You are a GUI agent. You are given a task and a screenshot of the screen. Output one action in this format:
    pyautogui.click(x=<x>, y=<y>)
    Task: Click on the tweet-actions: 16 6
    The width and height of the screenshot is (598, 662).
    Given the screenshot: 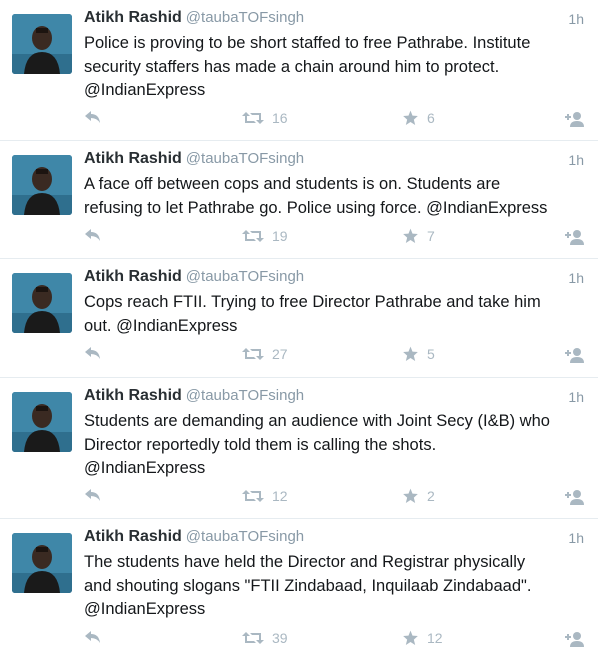 What is the action you would take?
    pyautogui.click(x=335, y=121)
    